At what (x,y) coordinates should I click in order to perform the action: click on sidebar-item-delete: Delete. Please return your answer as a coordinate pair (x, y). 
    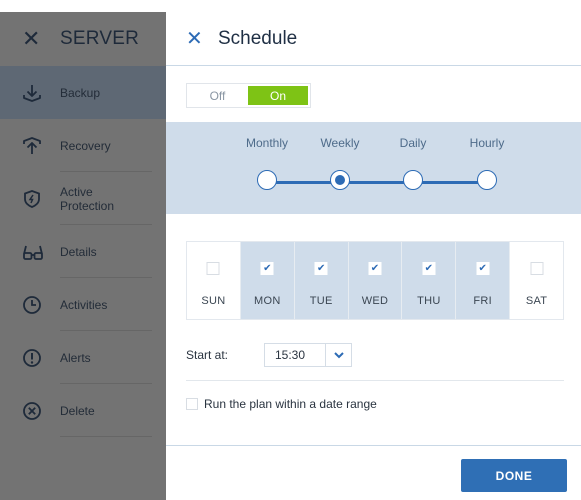
    Looking at the image, I should click on (83, 410).